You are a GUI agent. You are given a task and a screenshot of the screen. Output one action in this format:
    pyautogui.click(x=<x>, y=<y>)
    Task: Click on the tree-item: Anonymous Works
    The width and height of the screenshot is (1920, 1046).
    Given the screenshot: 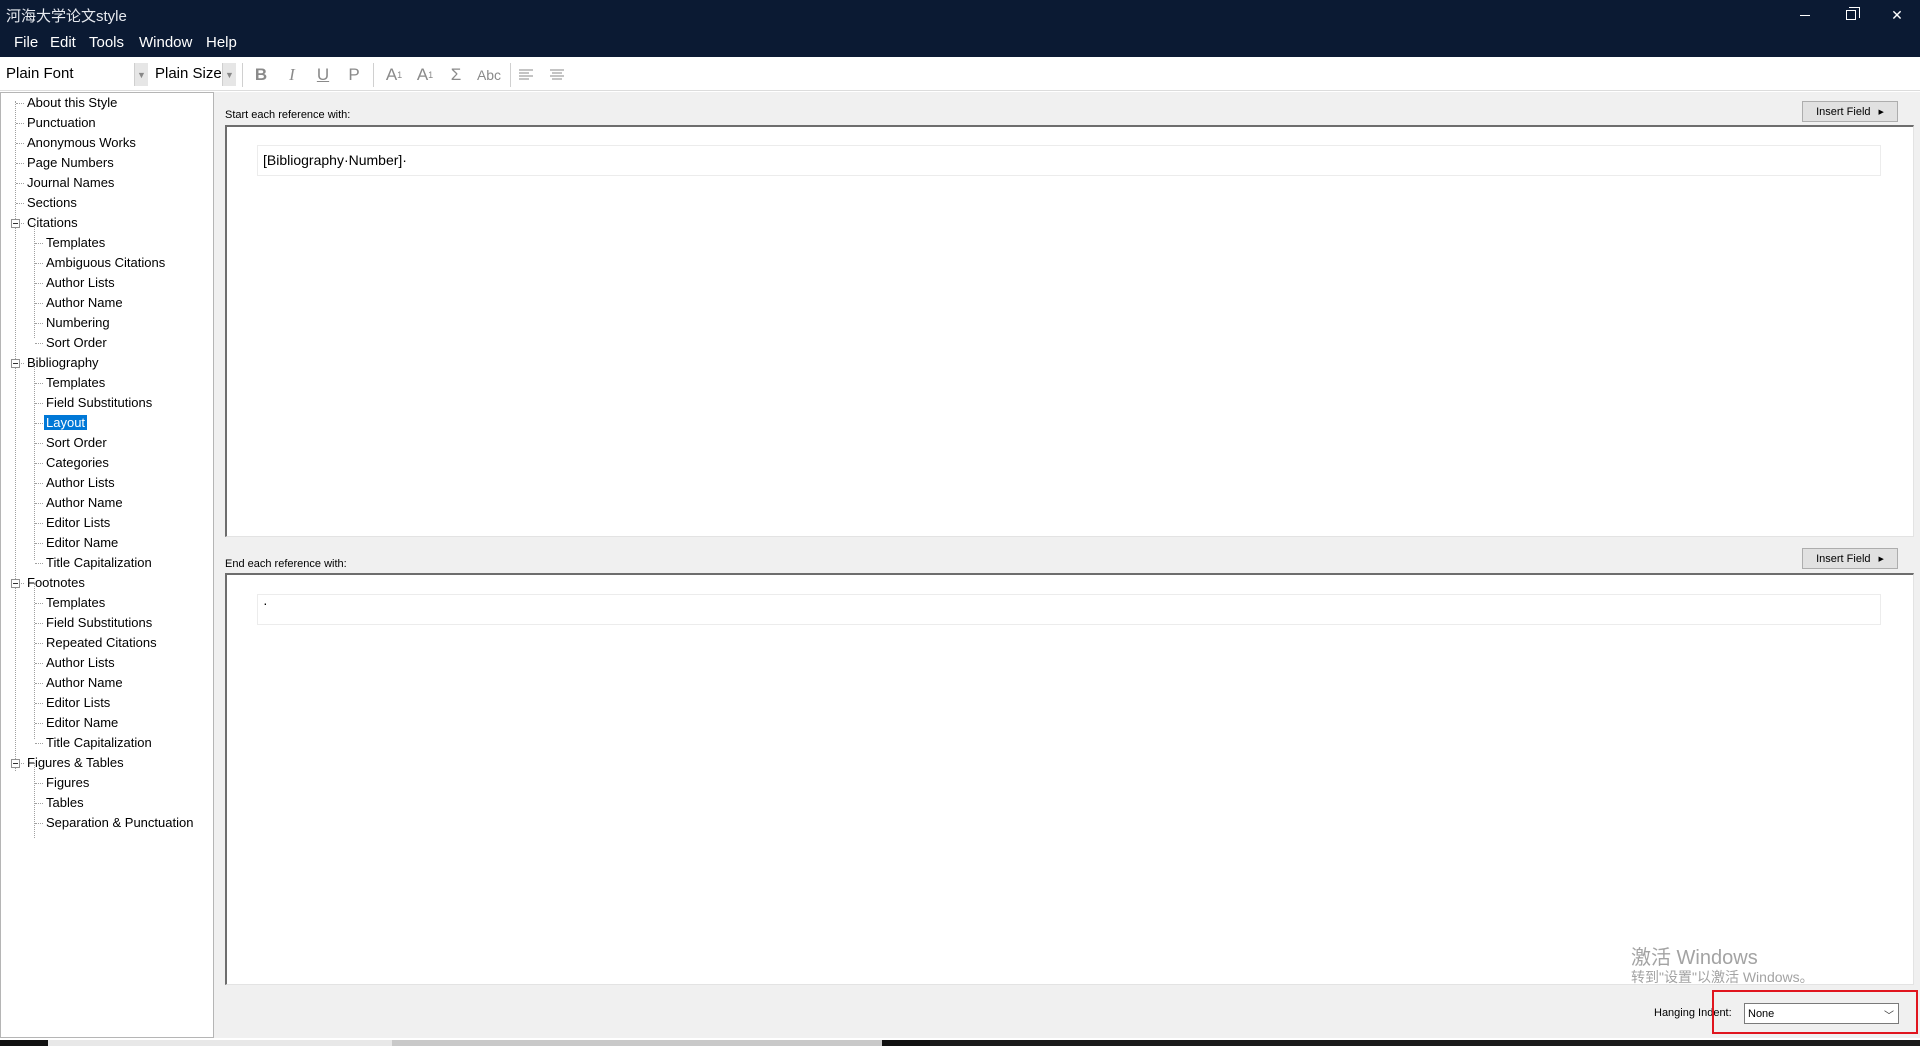 What is the action you would take?
    pyautogui.click(x=81, y=143)
    